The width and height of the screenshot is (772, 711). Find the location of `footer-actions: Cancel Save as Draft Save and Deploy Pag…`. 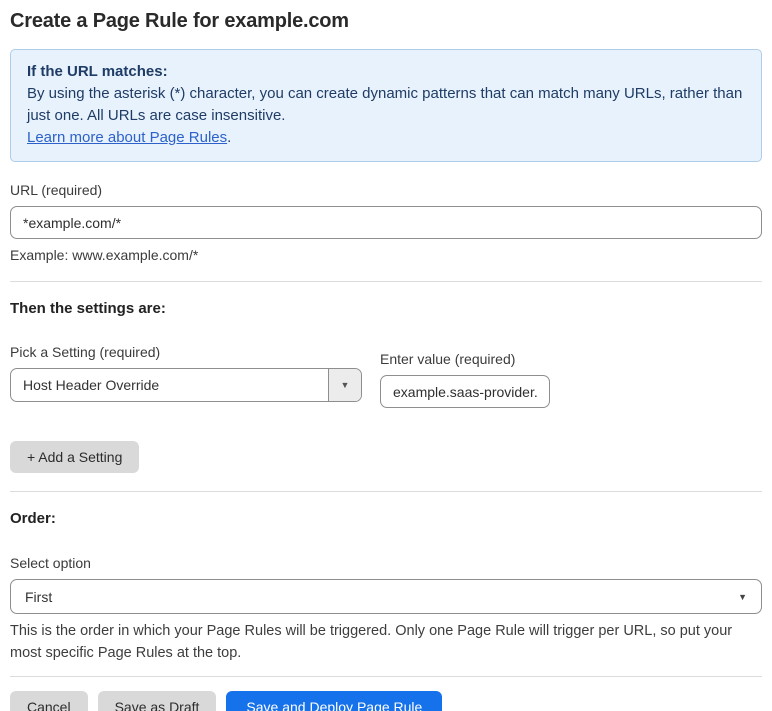

footer-actions: Cancel Save as Draft Save and Deploy Pag… is located at coordinates (386, 701).